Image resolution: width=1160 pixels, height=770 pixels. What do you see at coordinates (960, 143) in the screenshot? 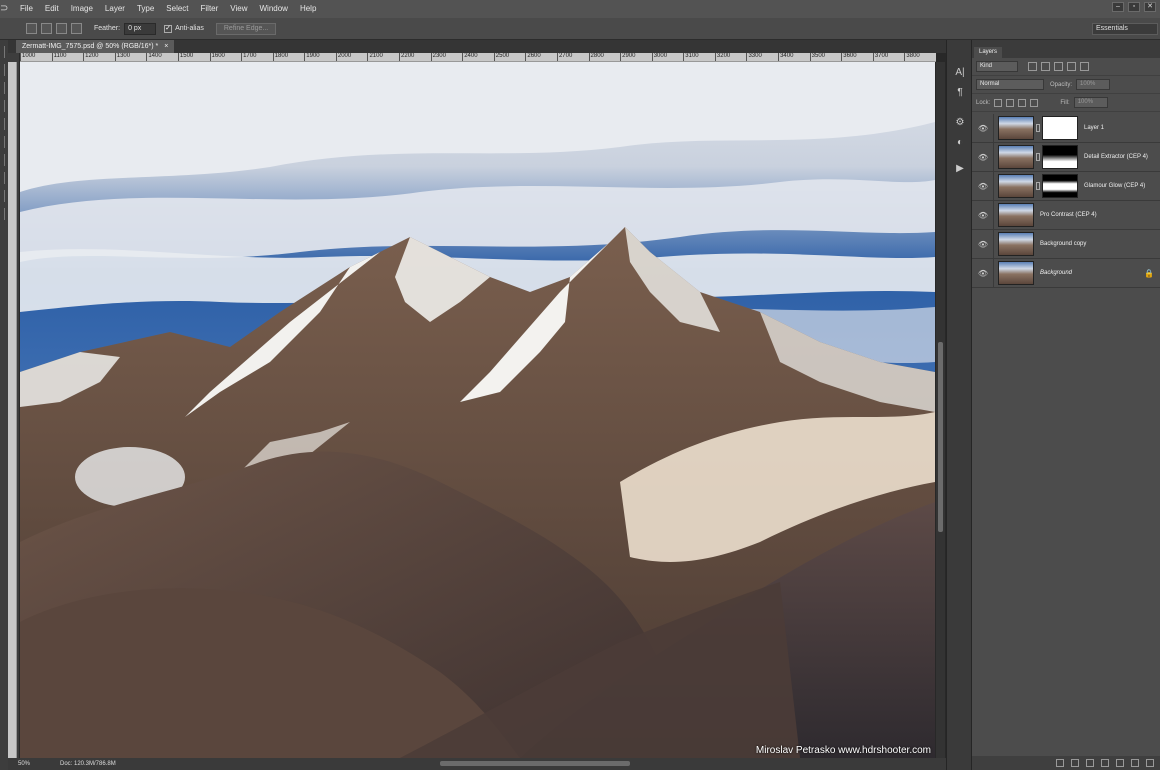
I see `styles-icon: ◐` at bounding box center [960, 143].